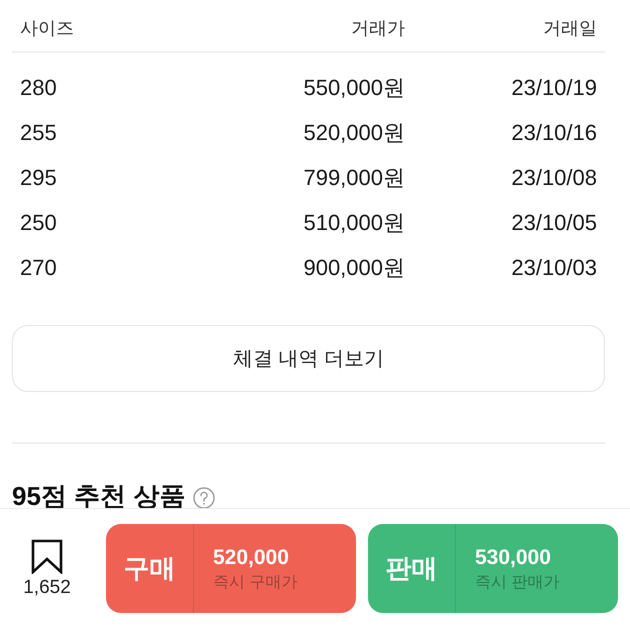 Image resolution: width=630 pixels, height=628 pixels. I want to click on column-header: 거래가, so click(377, 28).